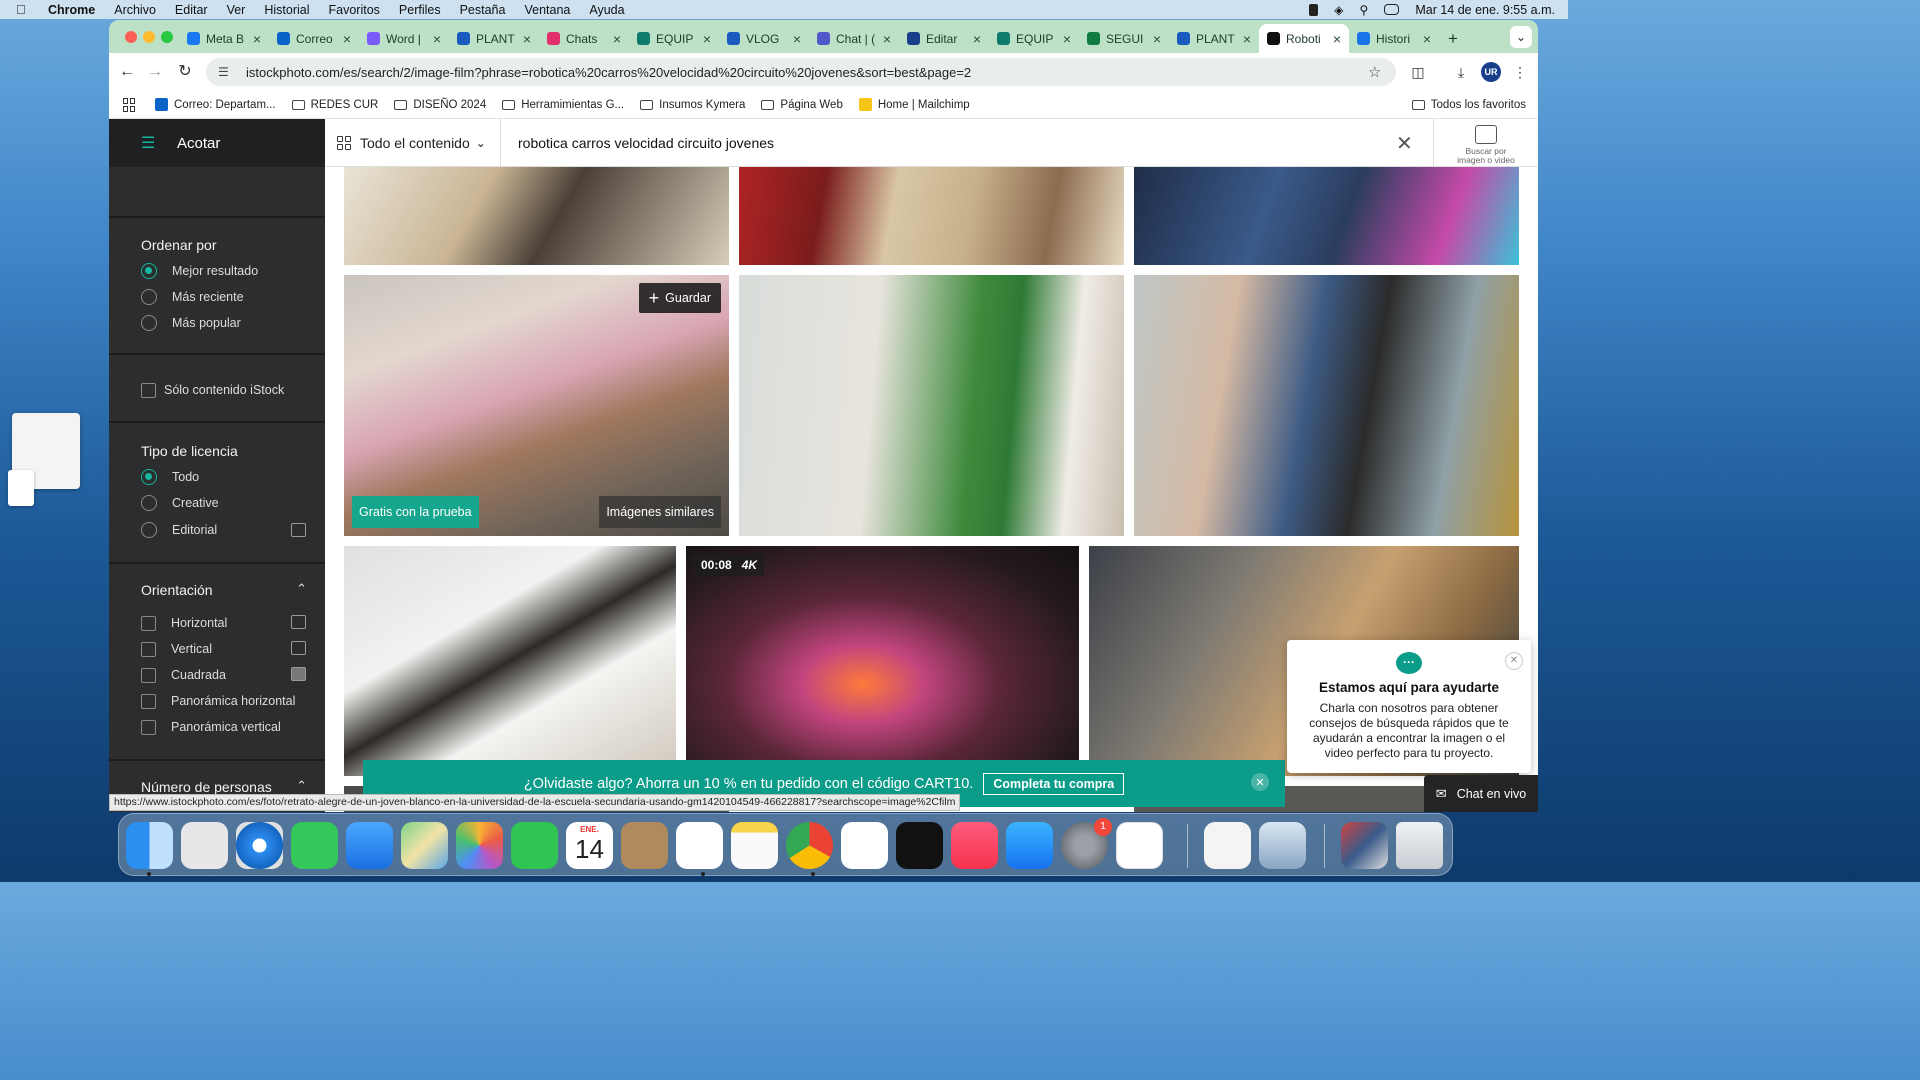  I want to click on menu-app-name: Chrome, so click(71, 10).